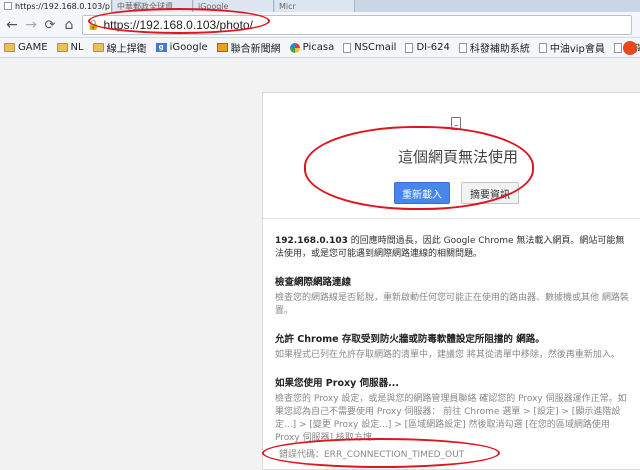 Image resolution: width=640 pixels, height=470 pixels. I want to click on tab-background: iGoogle, so click(234, 6).